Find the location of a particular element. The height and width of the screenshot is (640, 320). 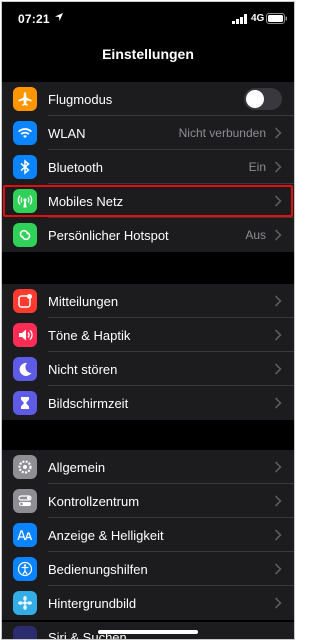

row-label: Töne & Haptik is located at coordinates (89, 335).